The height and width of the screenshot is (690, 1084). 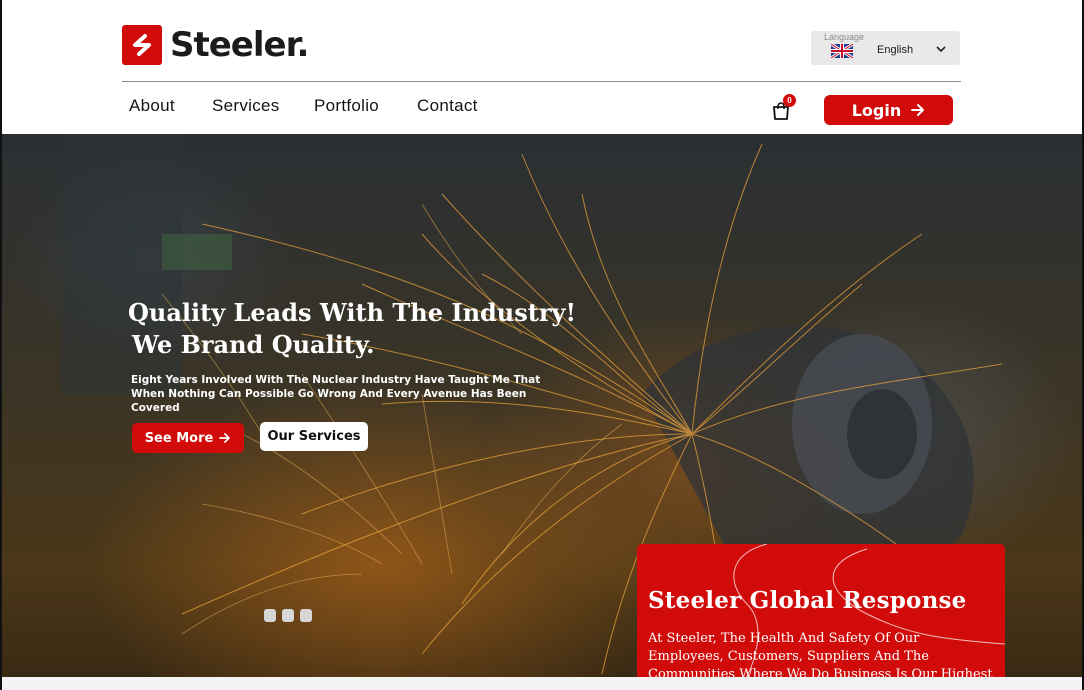 What do you see at coordinates (253, 344) in the screenshot?
I see `hero-title-line2: We Brand Quality.` at bounding box center [253, 344].